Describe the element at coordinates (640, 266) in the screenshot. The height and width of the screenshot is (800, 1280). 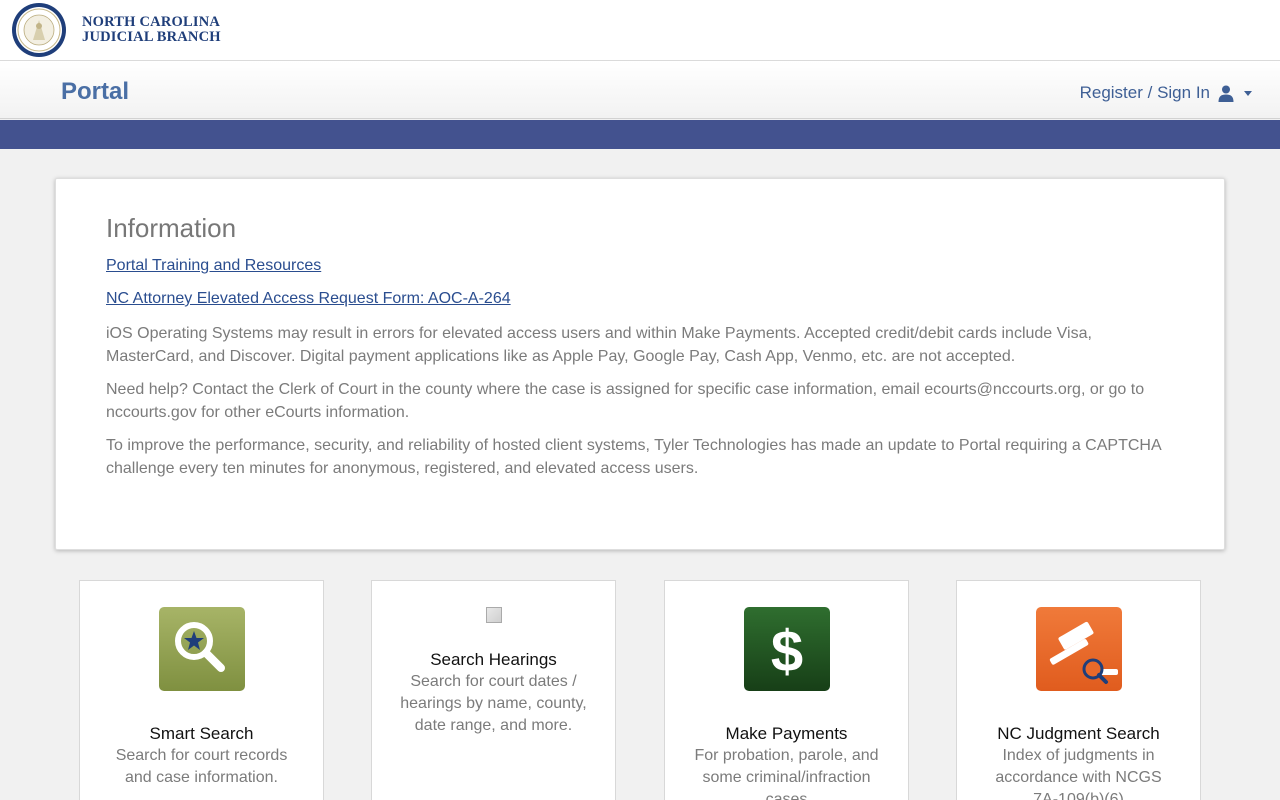
I see `portal-training-link: Portal Training and Resources` at that location.